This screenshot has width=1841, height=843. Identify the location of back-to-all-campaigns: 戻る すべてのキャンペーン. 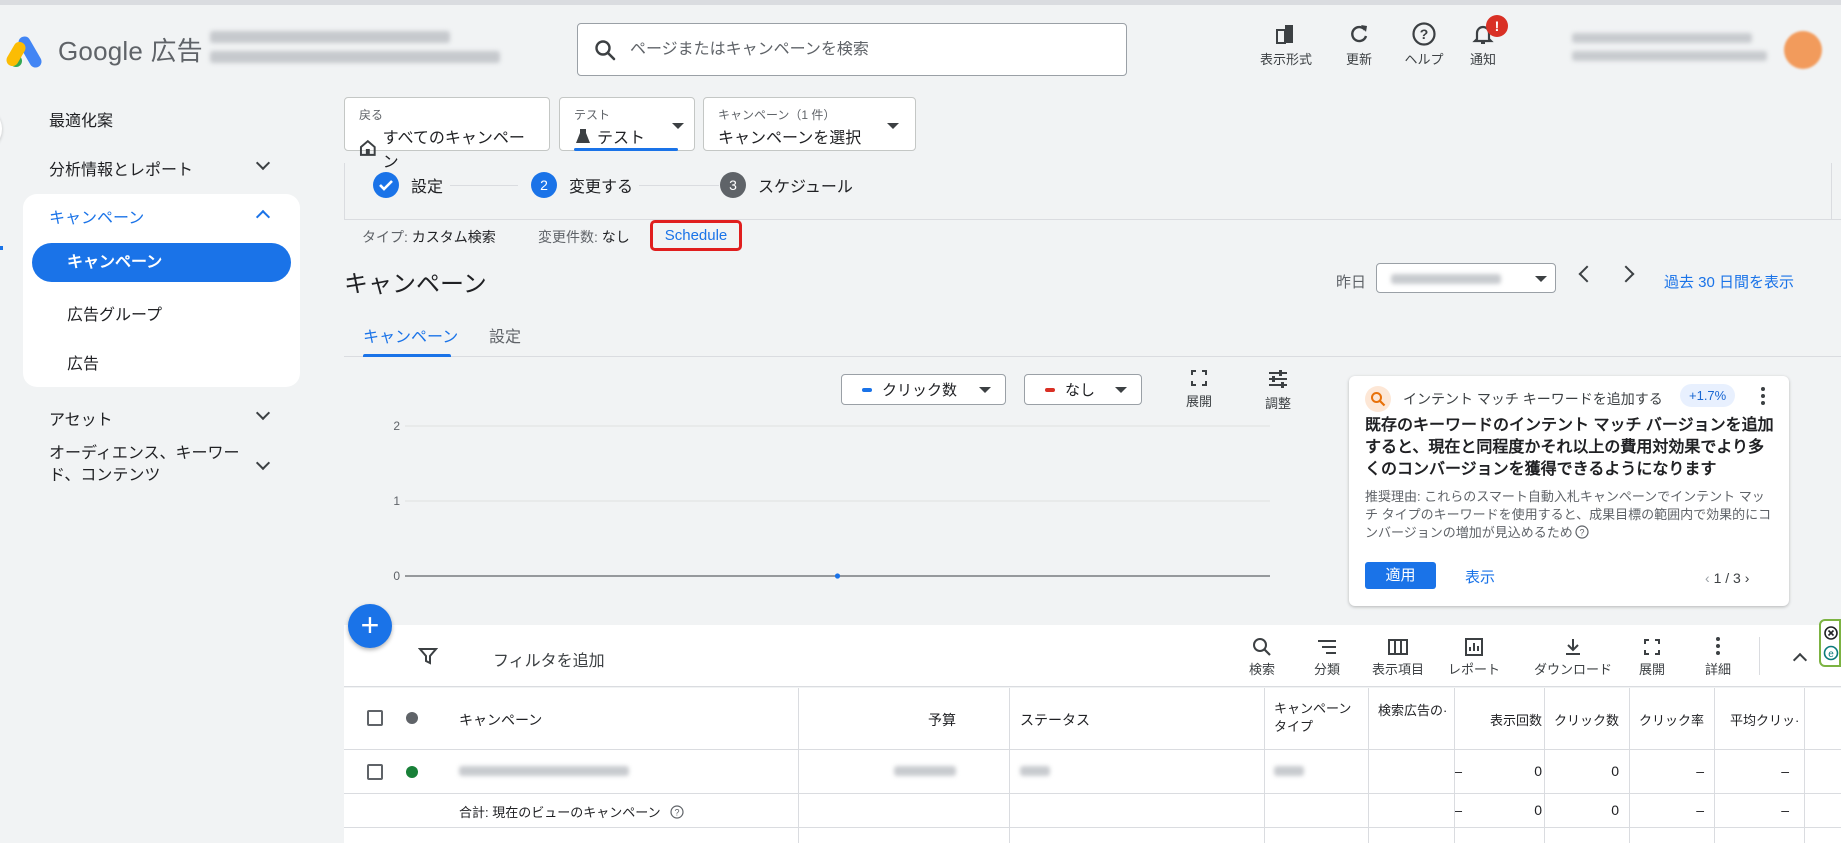
(447, 134).